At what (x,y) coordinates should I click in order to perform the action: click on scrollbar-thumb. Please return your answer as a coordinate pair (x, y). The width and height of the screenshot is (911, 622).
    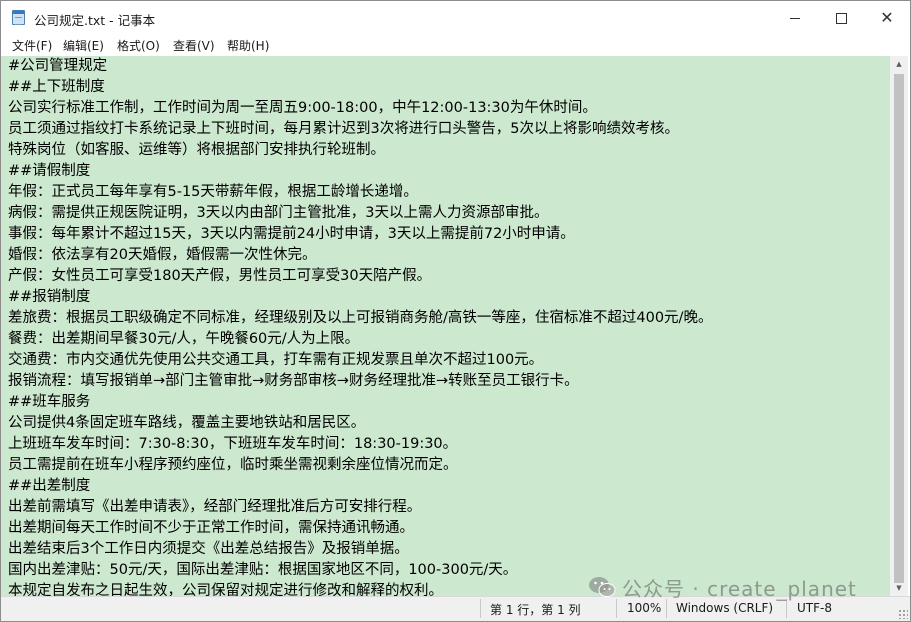
    Looking at the image, I should click on (899, 328).